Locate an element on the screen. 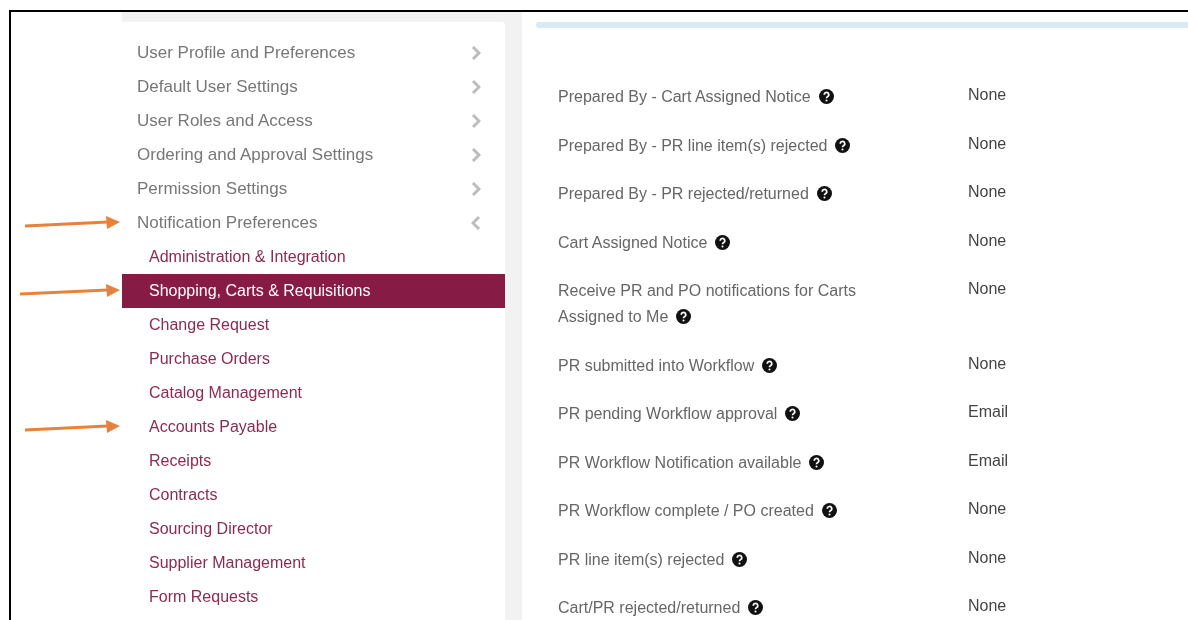  notification-label: Cart/PR rejected/returned is located at coordinates (661, 607).